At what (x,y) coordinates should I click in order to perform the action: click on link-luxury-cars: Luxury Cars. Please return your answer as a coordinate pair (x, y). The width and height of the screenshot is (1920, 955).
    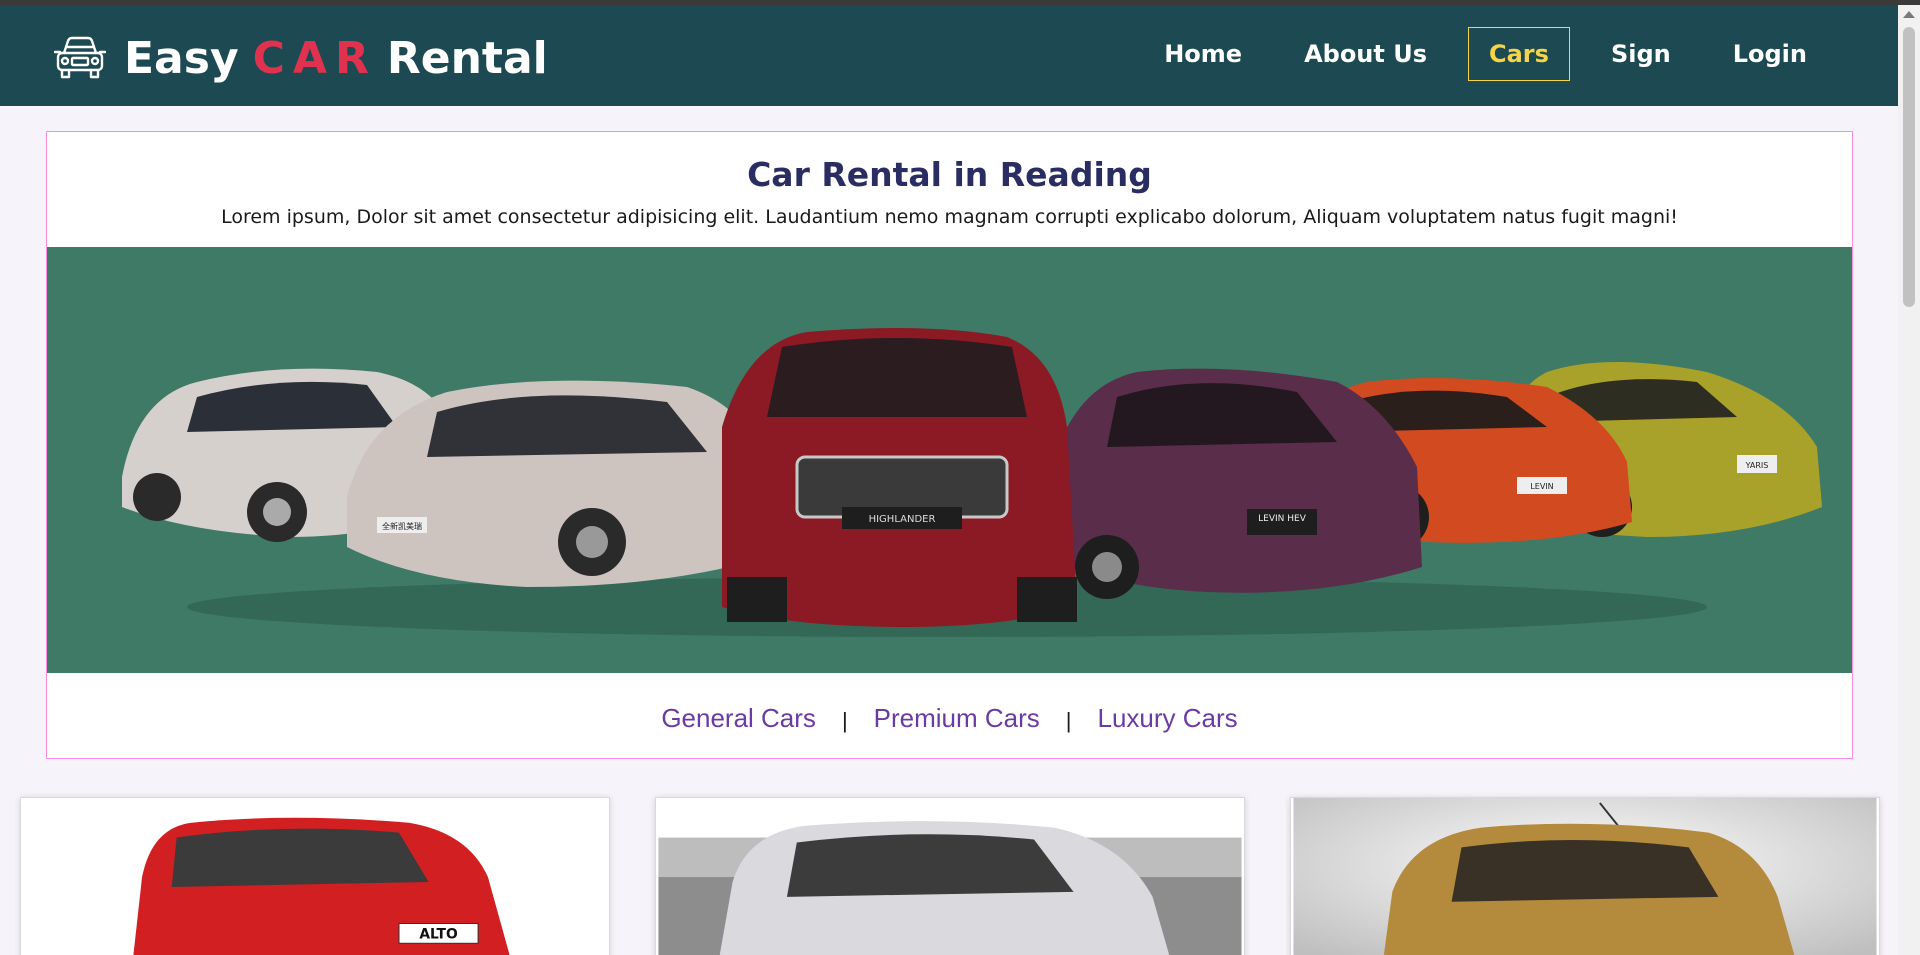
    Looking at the image, I should click on (1168, 718).